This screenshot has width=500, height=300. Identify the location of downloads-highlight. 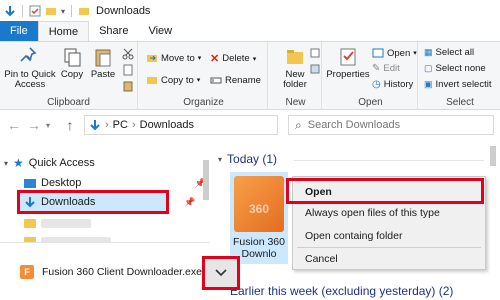
(93, 202).